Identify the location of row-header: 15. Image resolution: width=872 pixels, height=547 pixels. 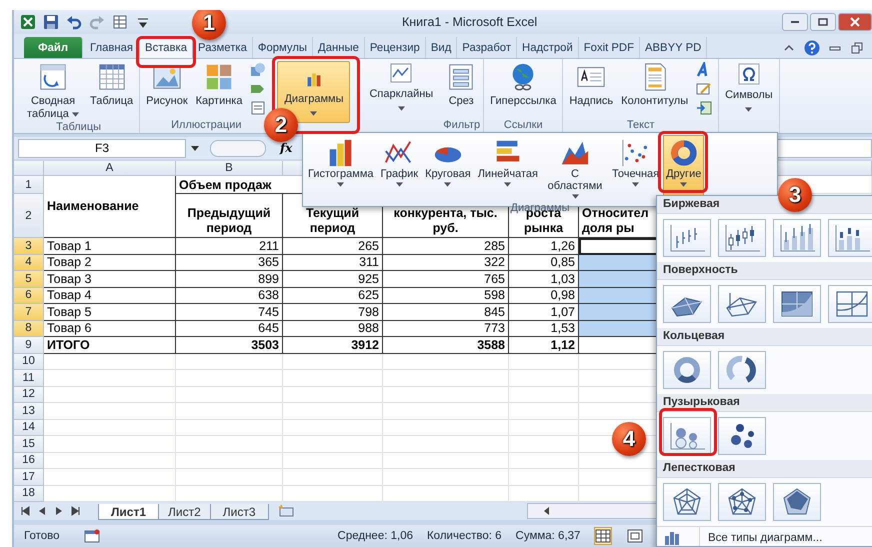
(29, 444).